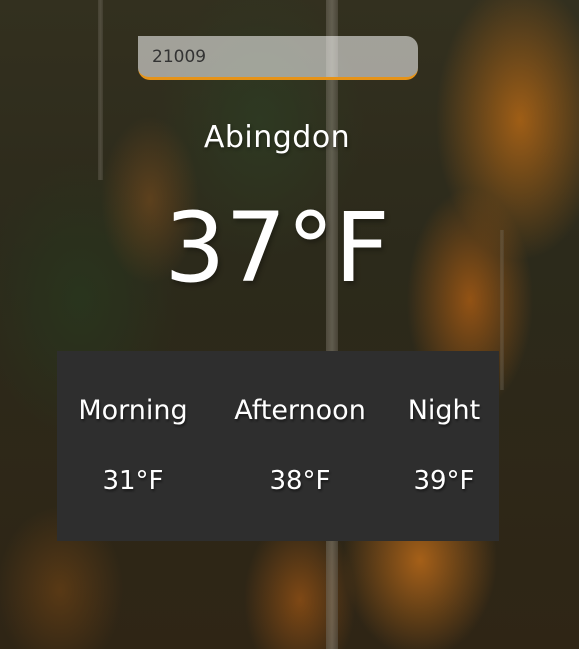  Describe the element at coordinates (277, 248) in the screenshot. I see `current-temperature: 37°F` at that location.